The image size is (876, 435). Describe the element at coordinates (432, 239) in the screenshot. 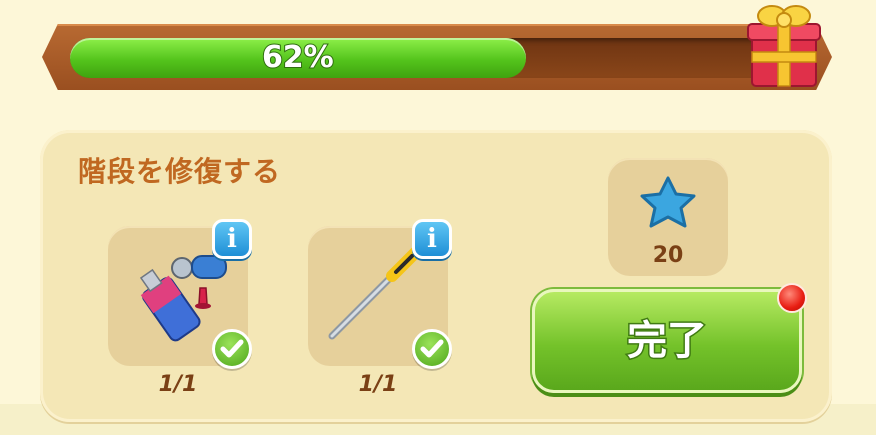

I see `info-button-screwdriver: i` at that location.